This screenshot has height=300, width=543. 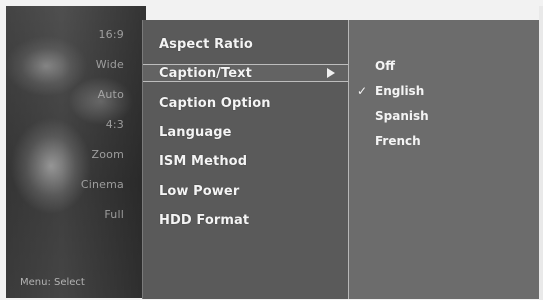 I want to click on menu-item-label: ISM Method, so click(x=203, y=161).